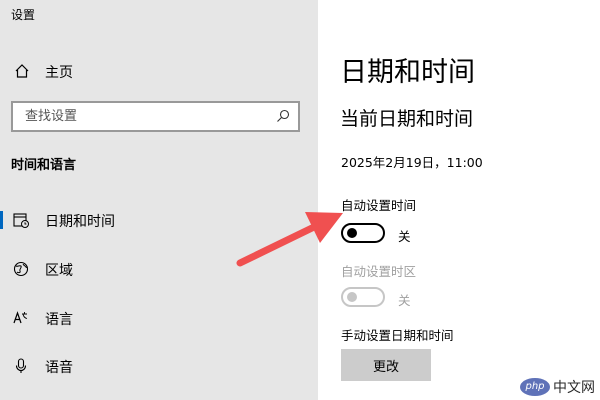 Image resolution: width=600 pixels, height=400 pixels. Describe the element at coordinates (159, 220) in the screenshot. I see `sidebar-item-date-time: 日期和时间` at that location.